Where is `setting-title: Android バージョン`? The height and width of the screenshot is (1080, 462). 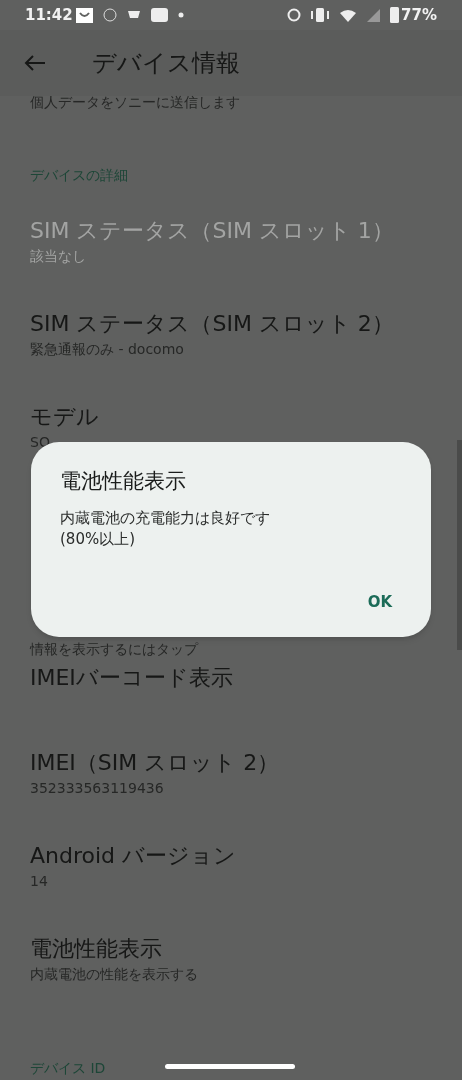
setting-title: Android バージョン is located at coordinates (231, 855).